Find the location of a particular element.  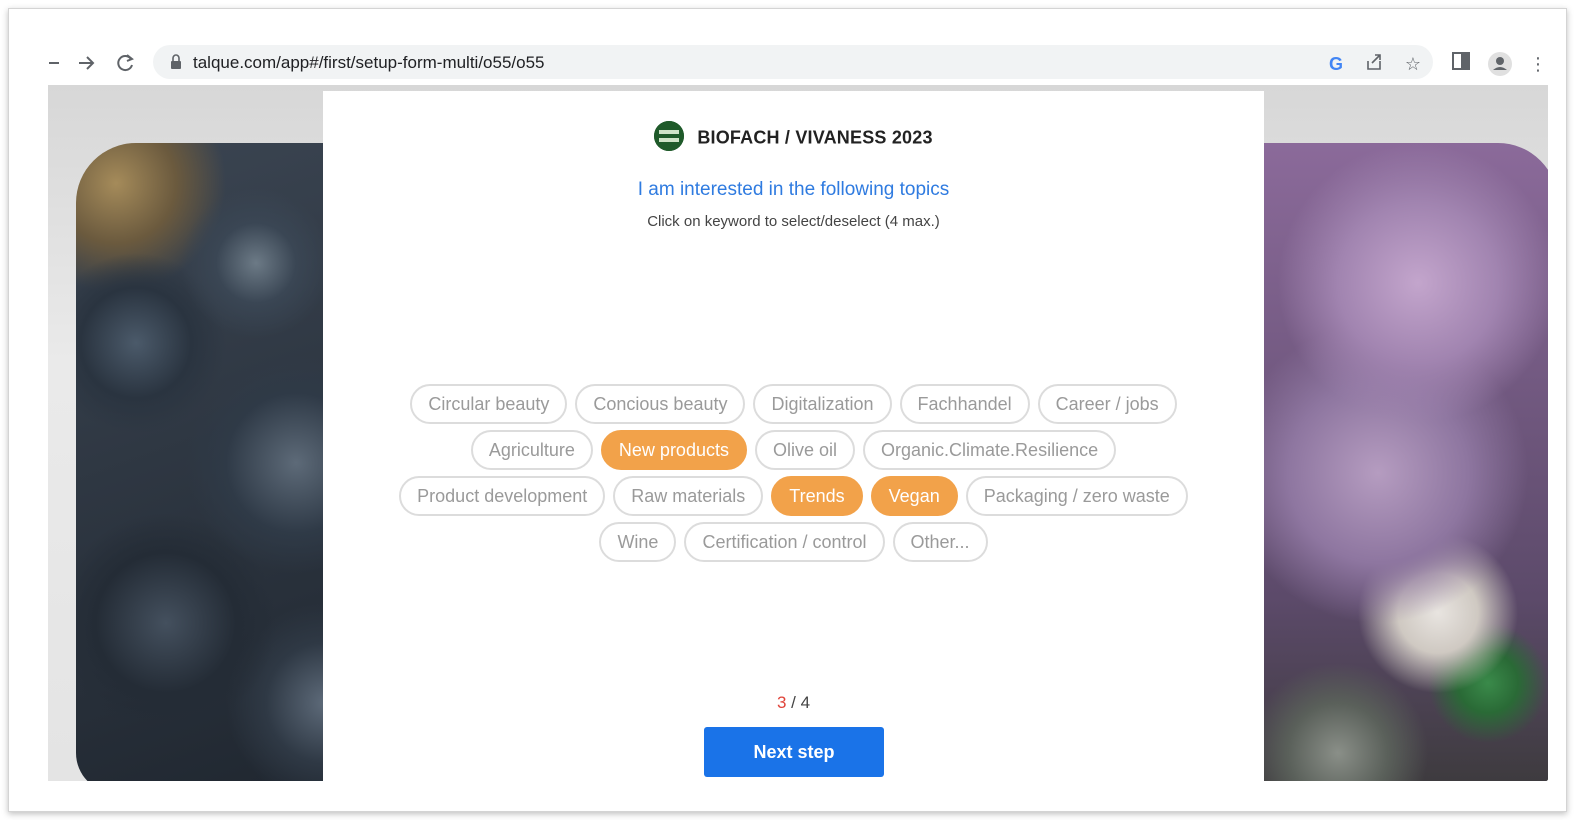

topic-chip: Concious beauty is located at coordinates (660, 404).